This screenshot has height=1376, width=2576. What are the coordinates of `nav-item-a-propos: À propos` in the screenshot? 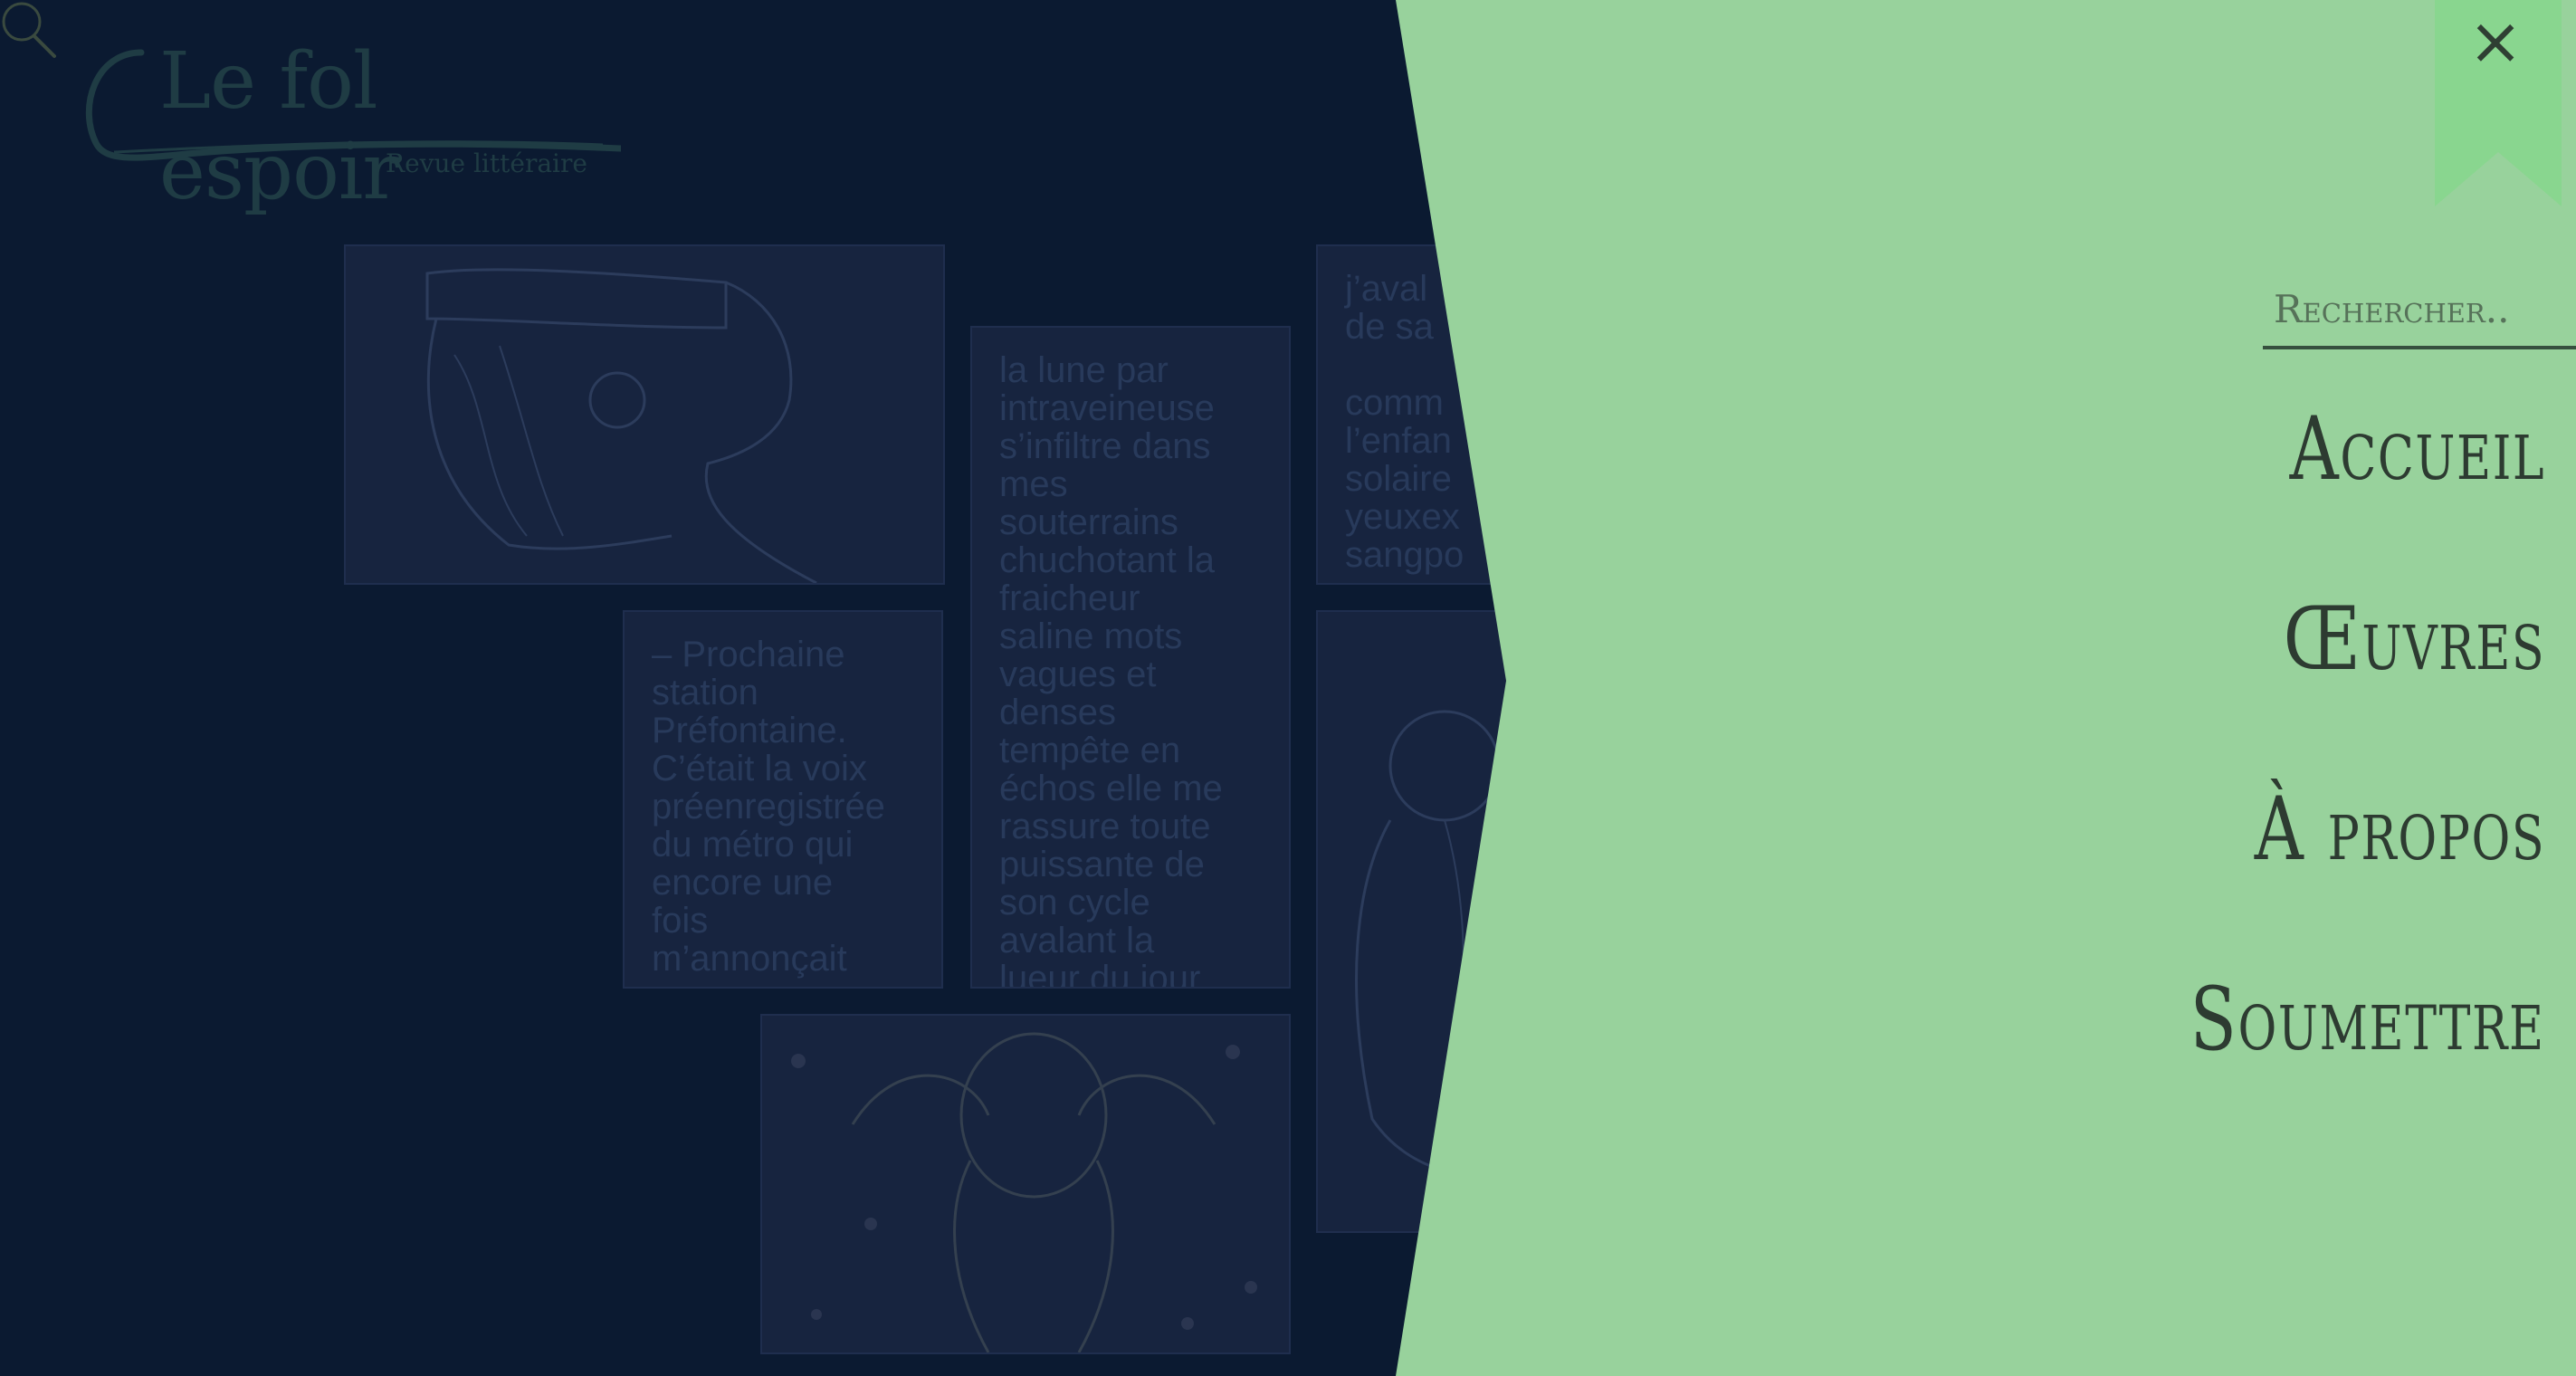 It's located at (2400, 829).